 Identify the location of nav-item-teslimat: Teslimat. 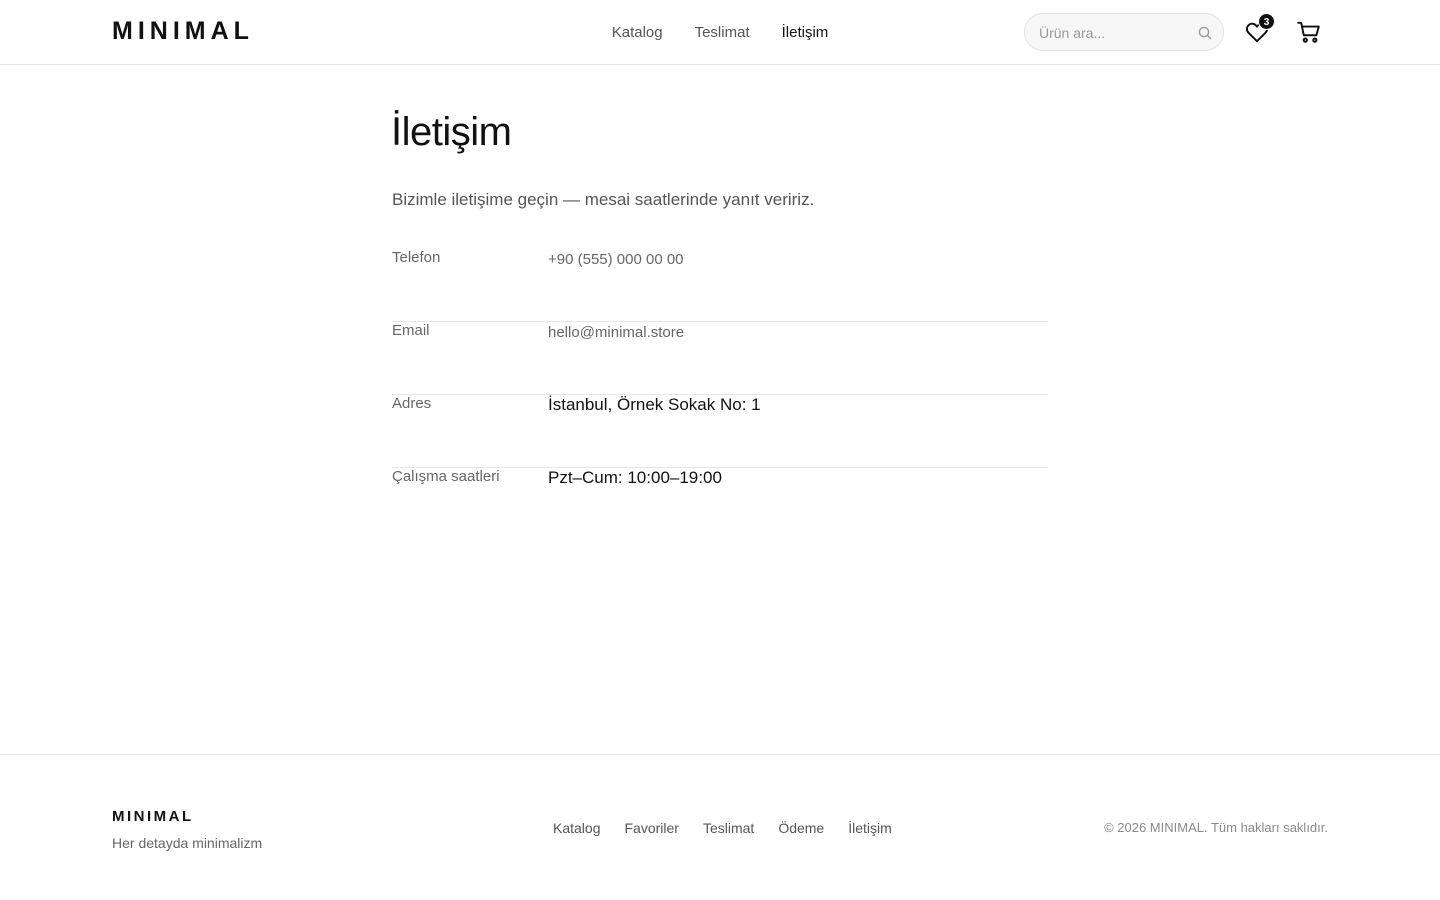
(722, 32).